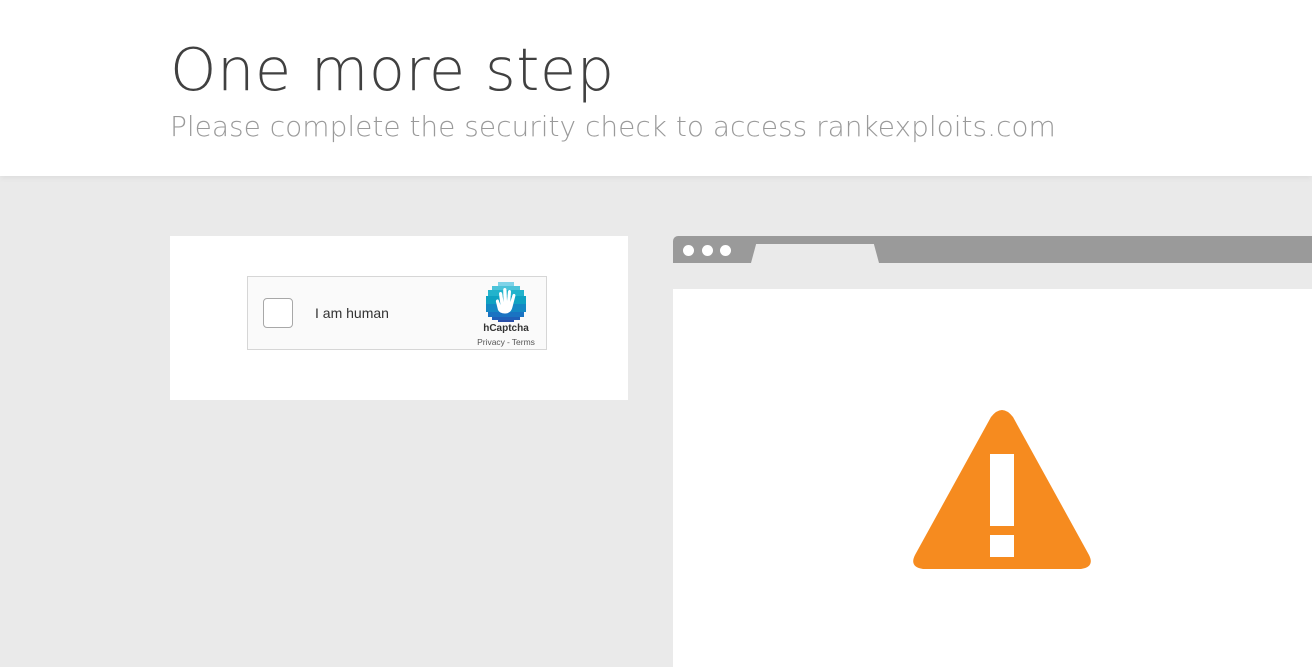  What do you see at coordinates (392, 69) in the screenshot?
I see `page-title: One more step` at bounding box center [392, 69].